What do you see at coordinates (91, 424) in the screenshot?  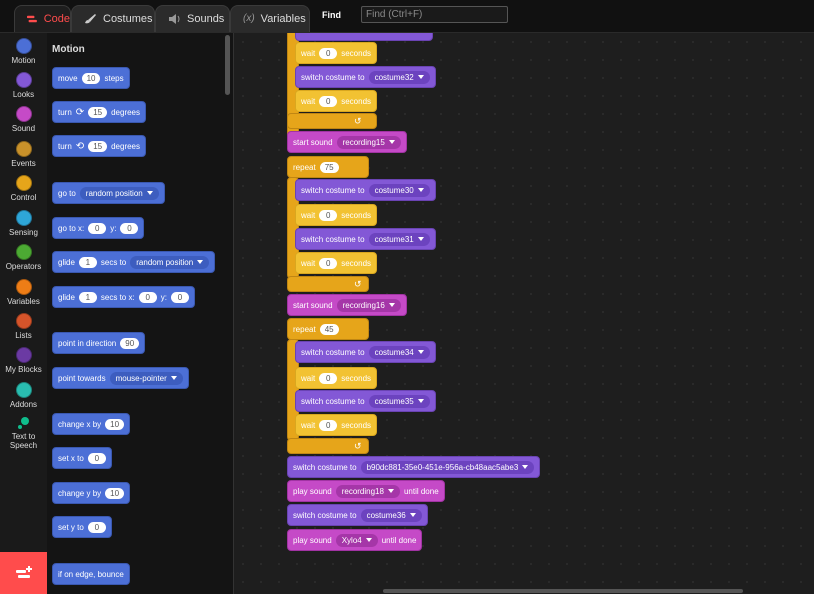 I see `change-x-block: change x by 10` at bounding box center [91, 424].